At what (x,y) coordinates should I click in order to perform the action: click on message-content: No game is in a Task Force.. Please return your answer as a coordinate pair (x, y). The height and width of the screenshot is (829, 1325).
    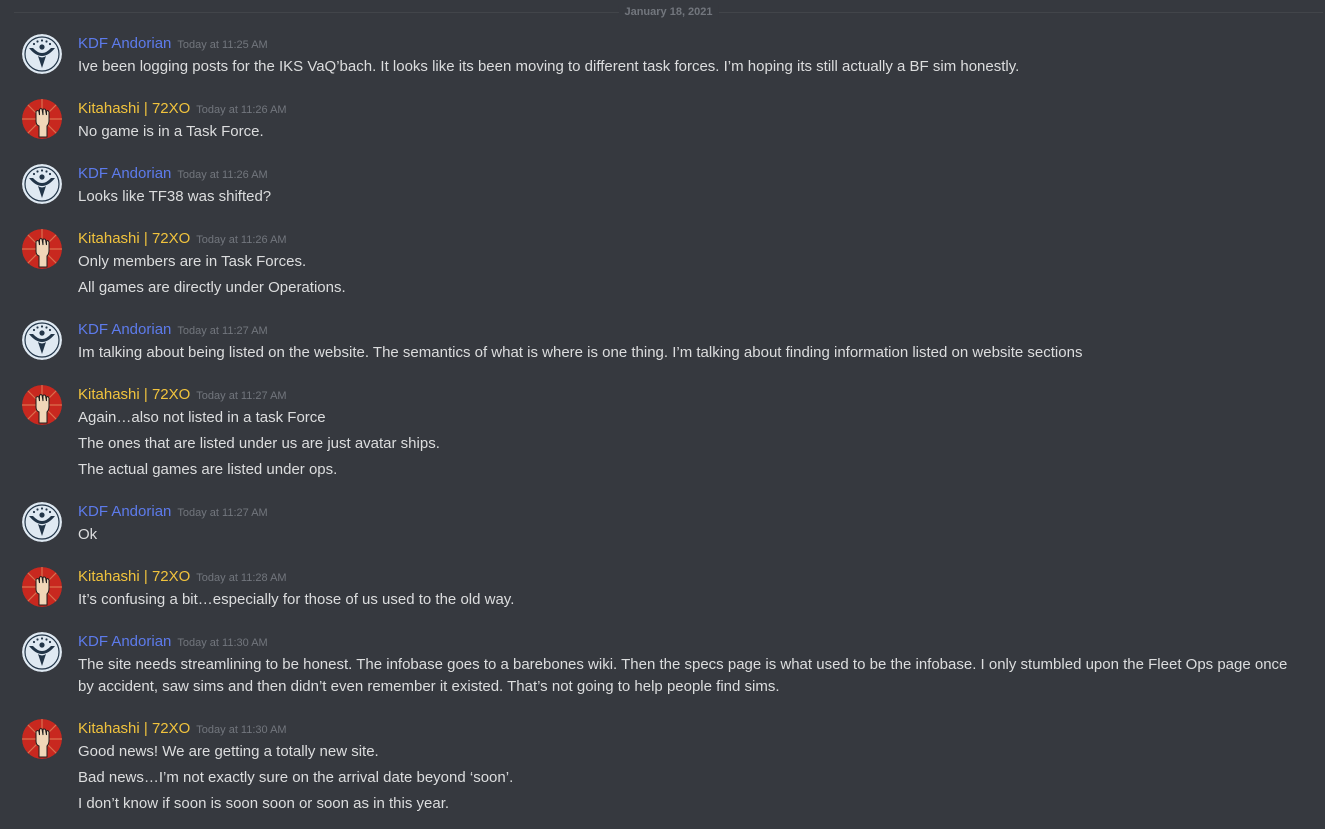
    Looking at the image, I should click on (686, 134).